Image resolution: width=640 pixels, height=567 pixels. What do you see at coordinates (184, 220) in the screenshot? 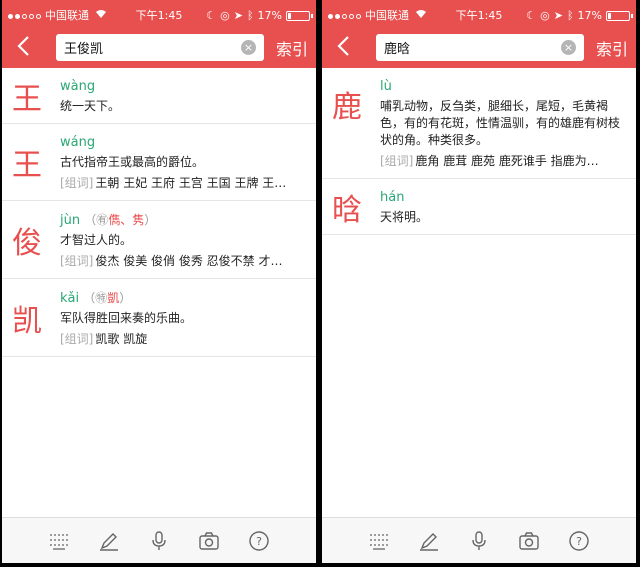
I see `entry-pinyin: jùn （㊒儁、隽）` at bounding box center [184, 220].